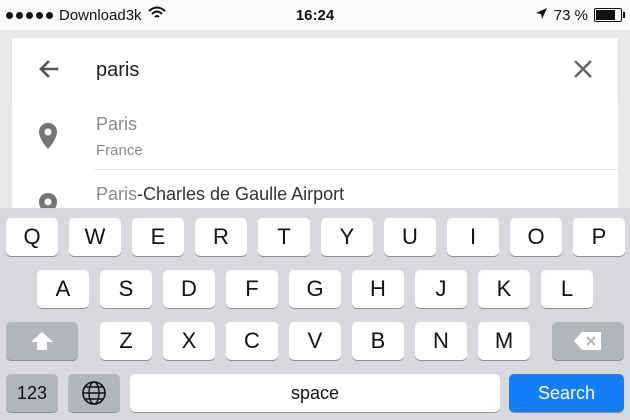  Describe the element at coordinates (119, 150) in the screenshot. I see `suggestion-subtitle: France` at that location.